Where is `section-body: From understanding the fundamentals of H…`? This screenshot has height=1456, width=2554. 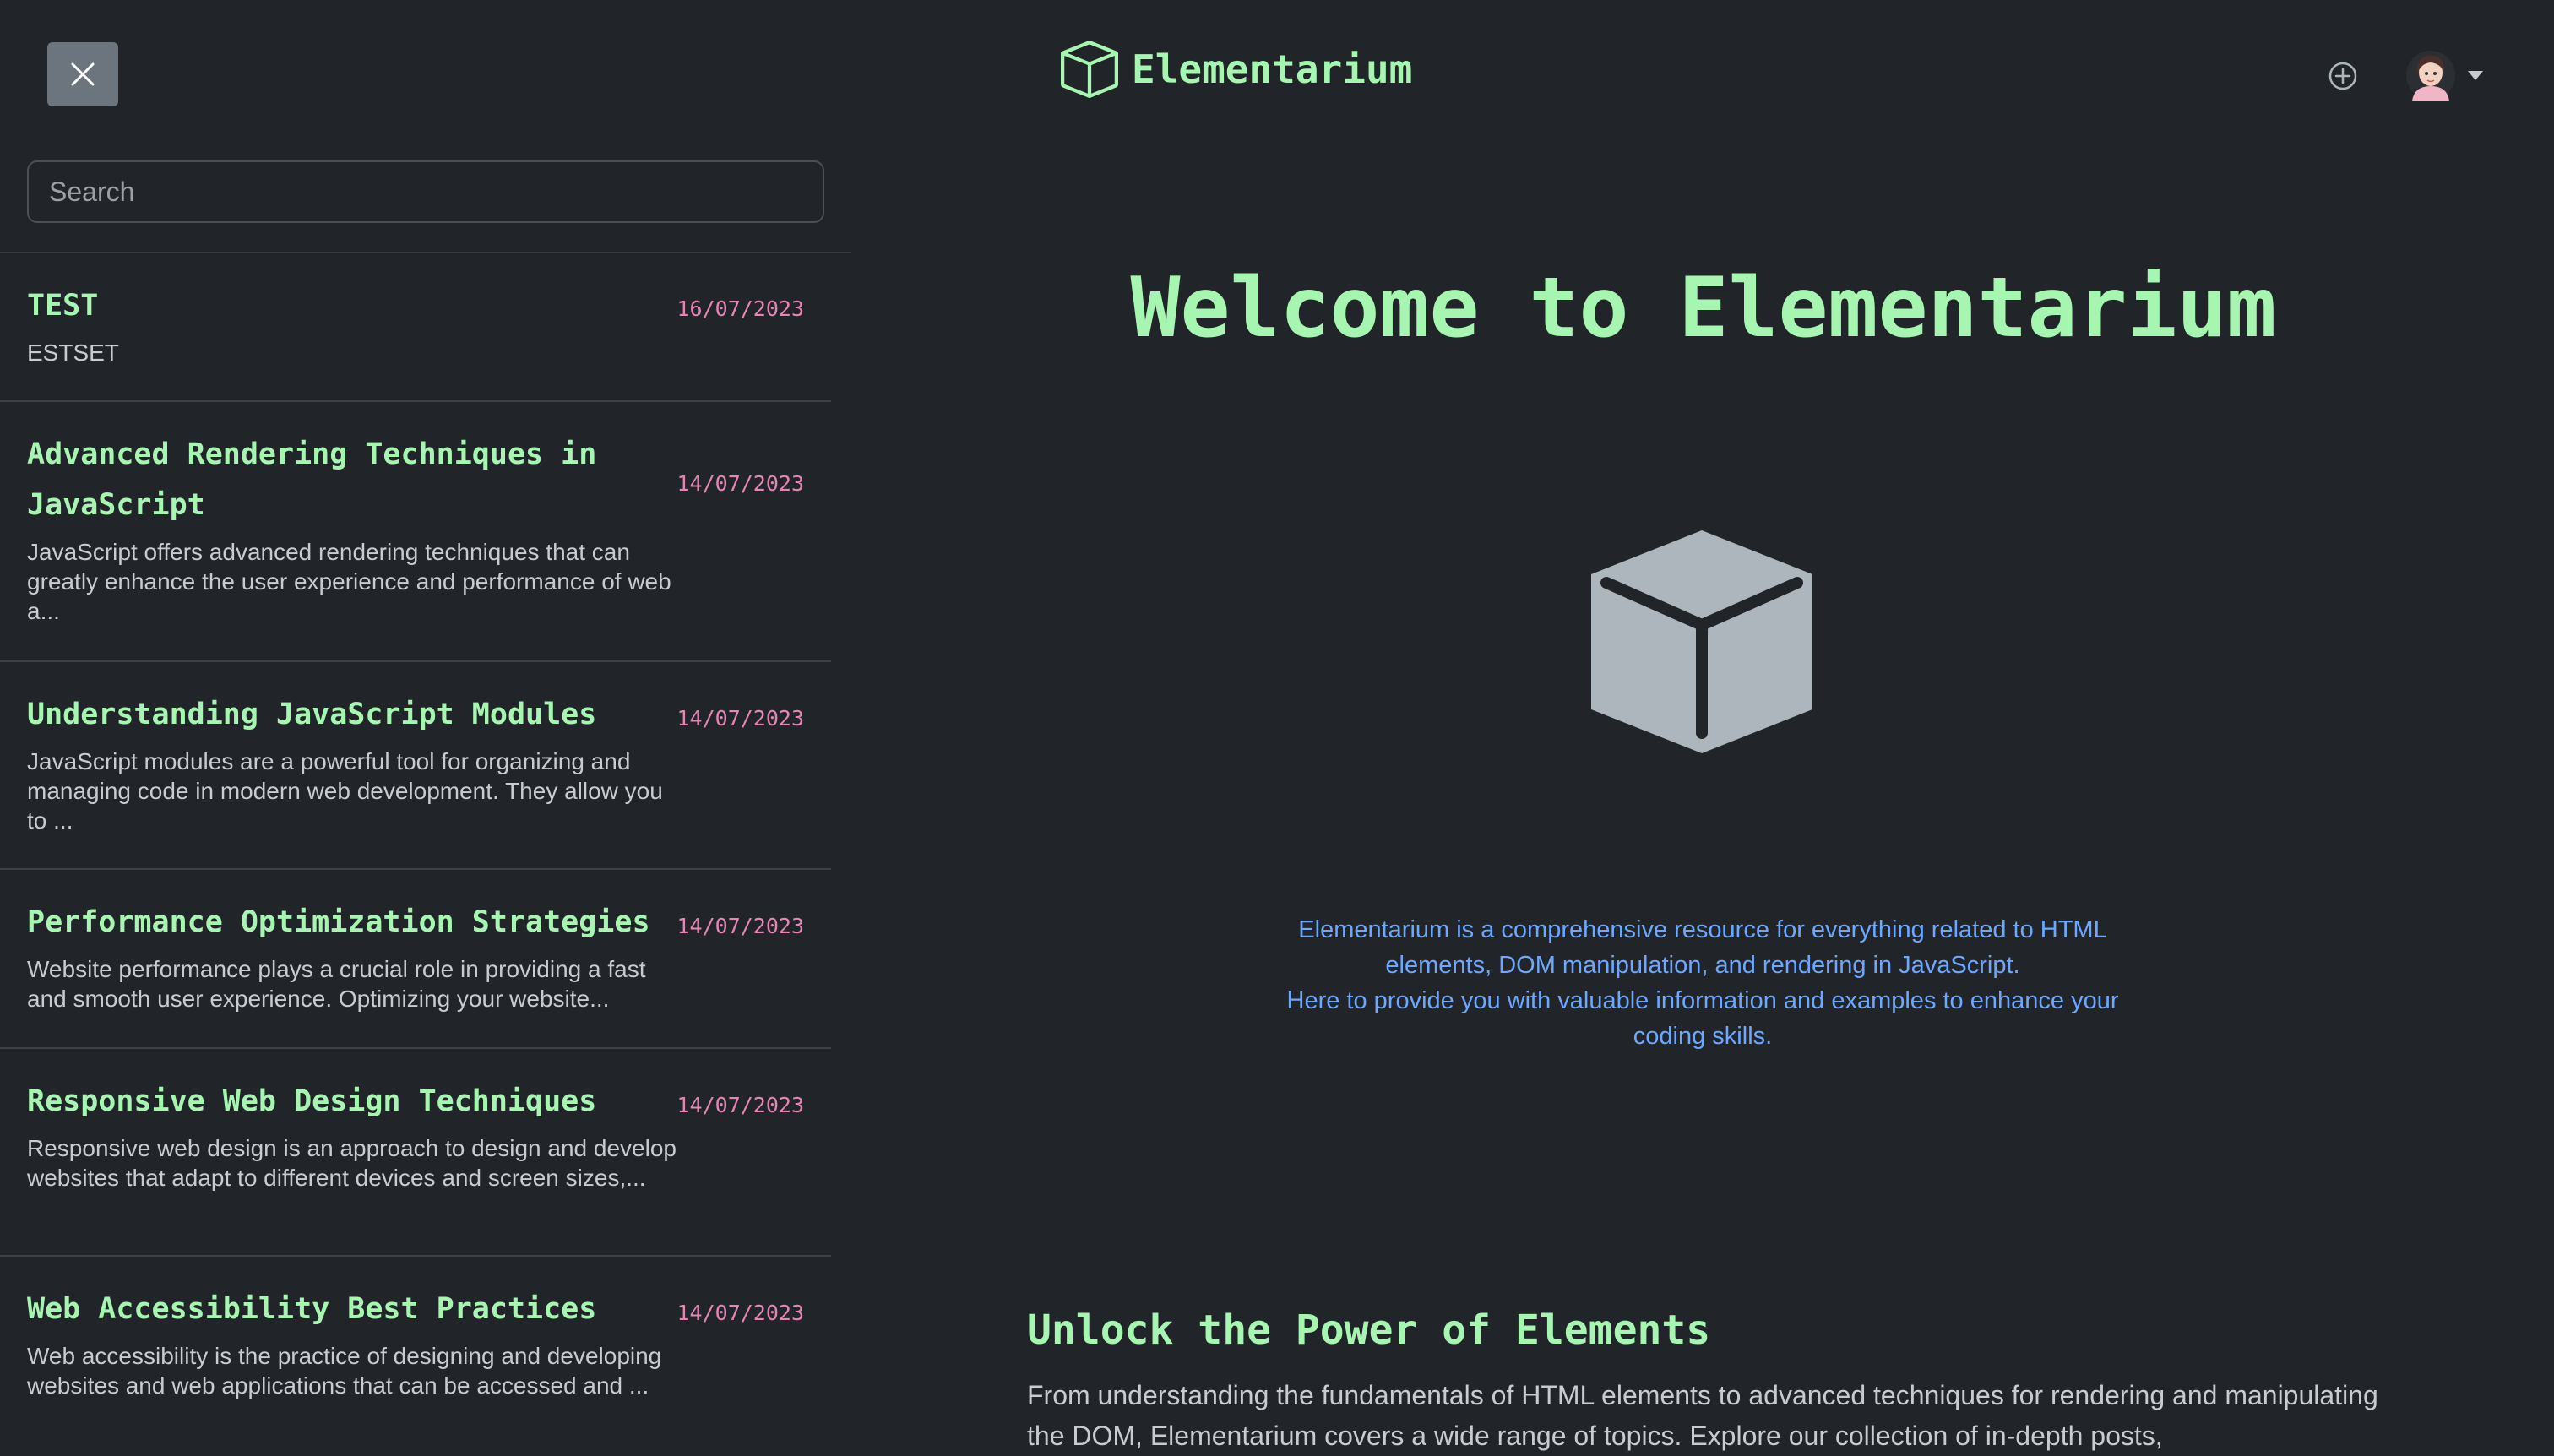
section-body: From understanding the fundamentals of H… is located at coordinates (1702, 1415).